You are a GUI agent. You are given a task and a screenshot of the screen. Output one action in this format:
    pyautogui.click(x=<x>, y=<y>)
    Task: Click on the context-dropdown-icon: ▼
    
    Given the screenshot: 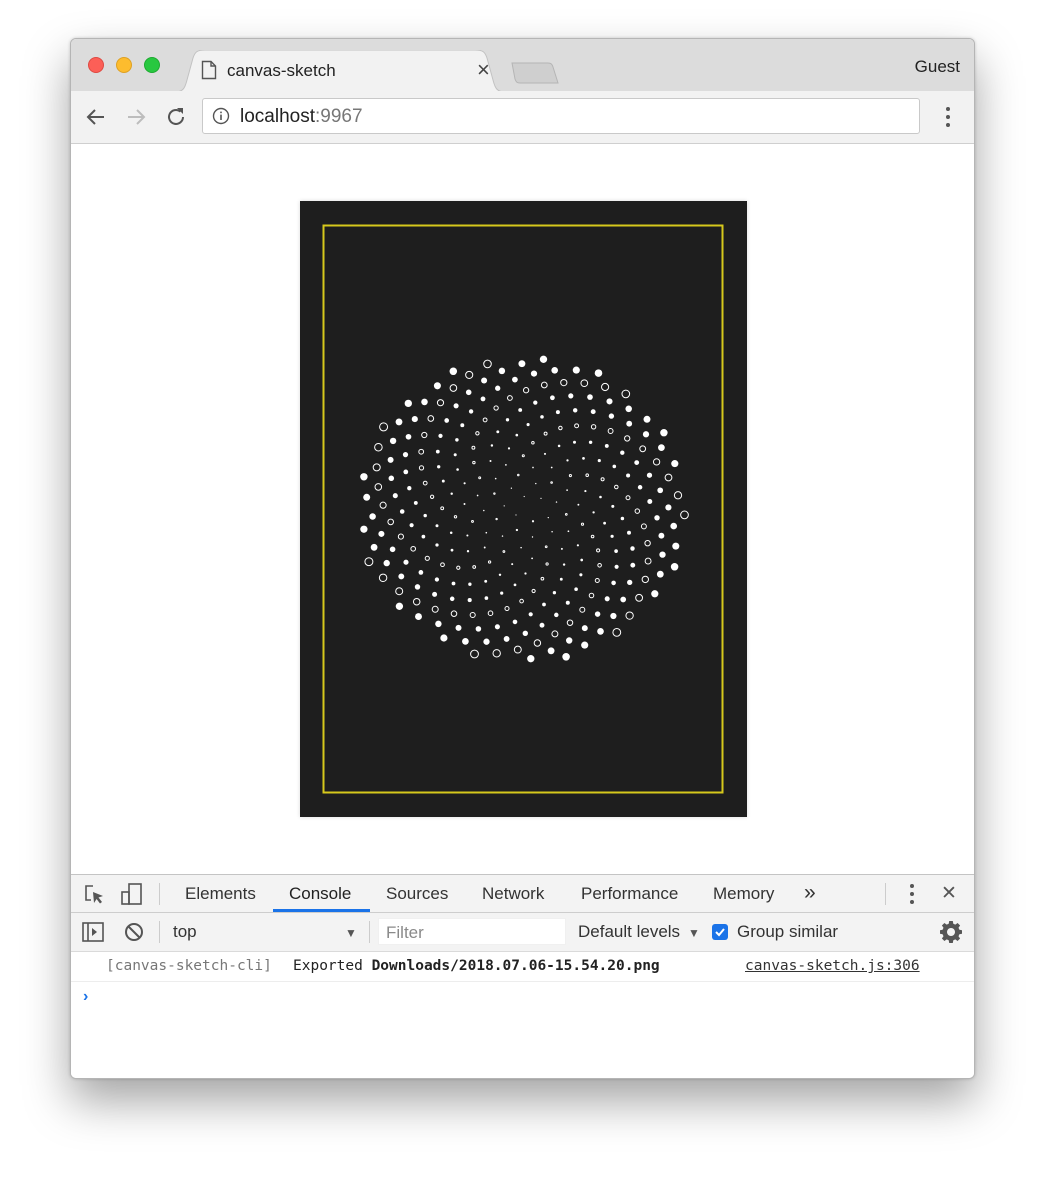 What is the action you would take?
    pyautogui.click(x=351, y=933)
    